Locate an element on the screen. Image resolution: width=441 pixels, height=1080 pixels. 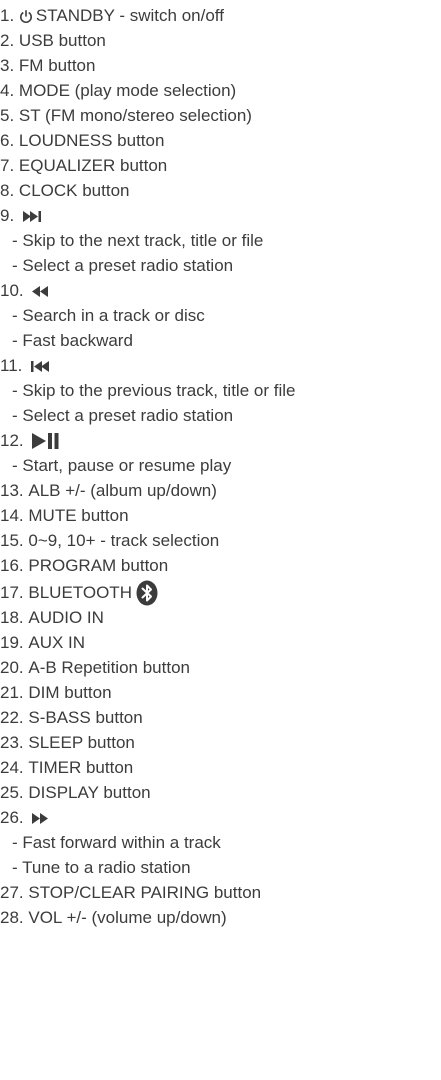
list-item-20: 20. A-B Repetition button is located at coordinates (95, 668).